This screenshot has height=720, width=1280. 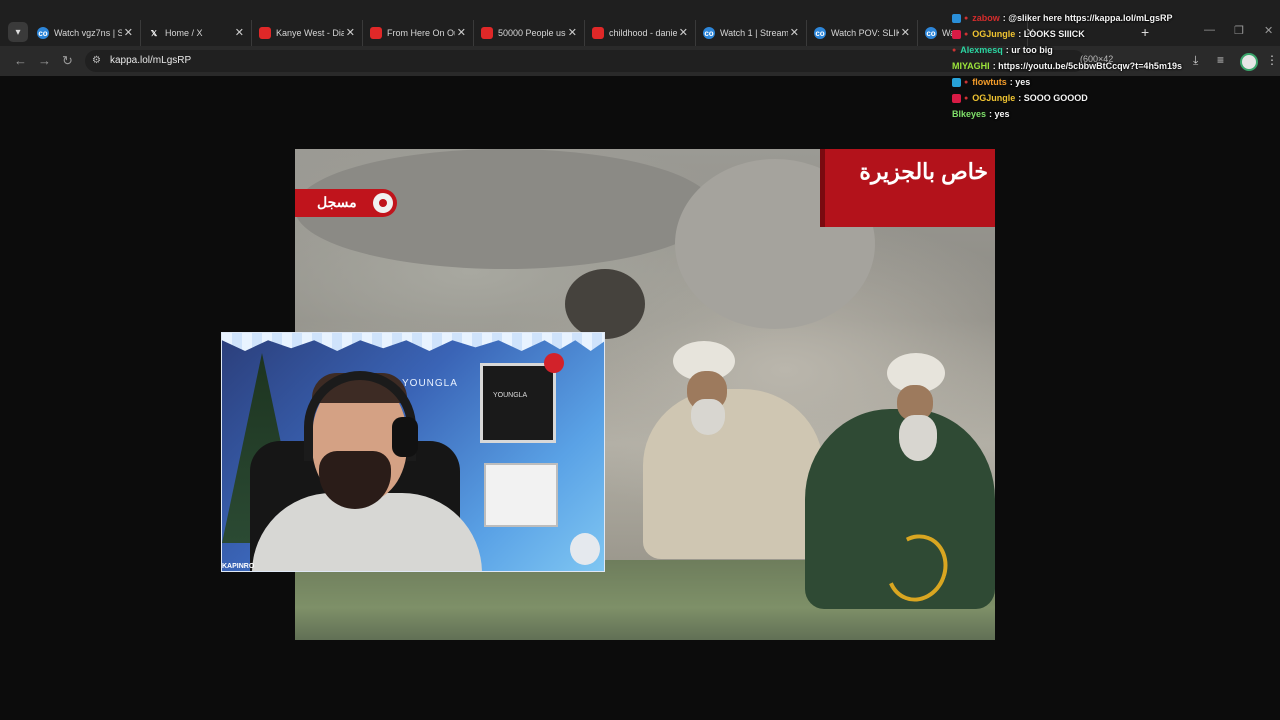 What do you see at coordinates (907, 188) in the screenshot?
I see `exclusive-banner: خاص بالجزيرة` at bounding box center [907, 188].